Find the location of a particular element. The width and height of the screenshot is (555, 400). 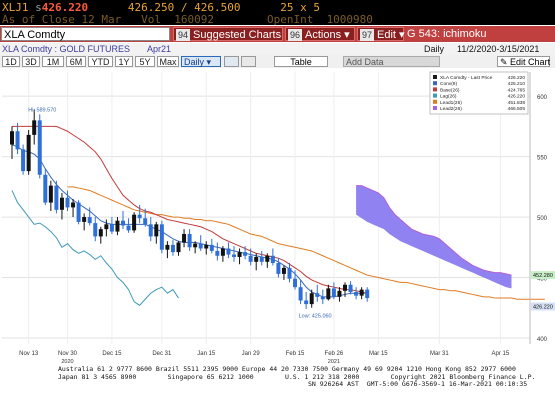

security-input: XLA Comdty is located at coordinates (85, 34).